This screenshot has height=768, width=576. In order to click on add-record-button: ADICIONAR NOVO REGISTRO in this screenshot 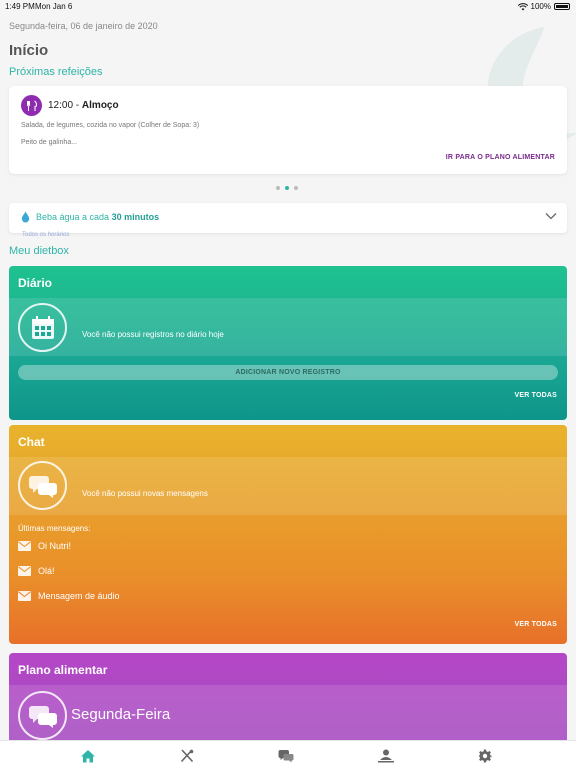, I will do `click(288, 372)`.